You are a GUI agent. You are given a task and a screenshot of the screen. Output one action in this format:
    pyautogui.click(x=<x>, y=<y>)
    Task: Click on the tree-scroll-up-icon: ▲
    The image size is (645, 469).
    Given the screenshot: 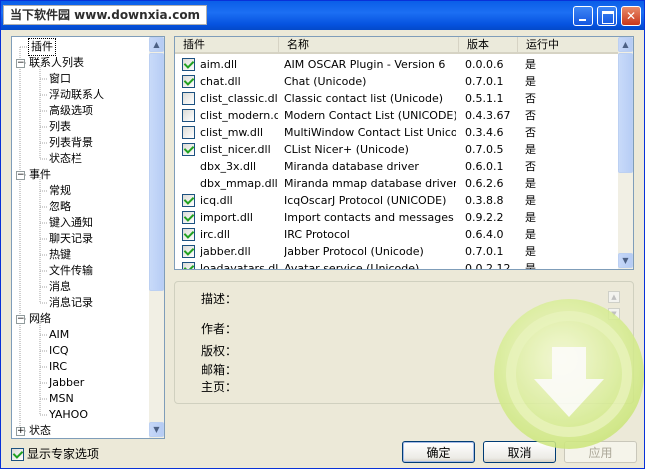 What is the action you would take?
    pyautogui.click(x=156, y=44)
    